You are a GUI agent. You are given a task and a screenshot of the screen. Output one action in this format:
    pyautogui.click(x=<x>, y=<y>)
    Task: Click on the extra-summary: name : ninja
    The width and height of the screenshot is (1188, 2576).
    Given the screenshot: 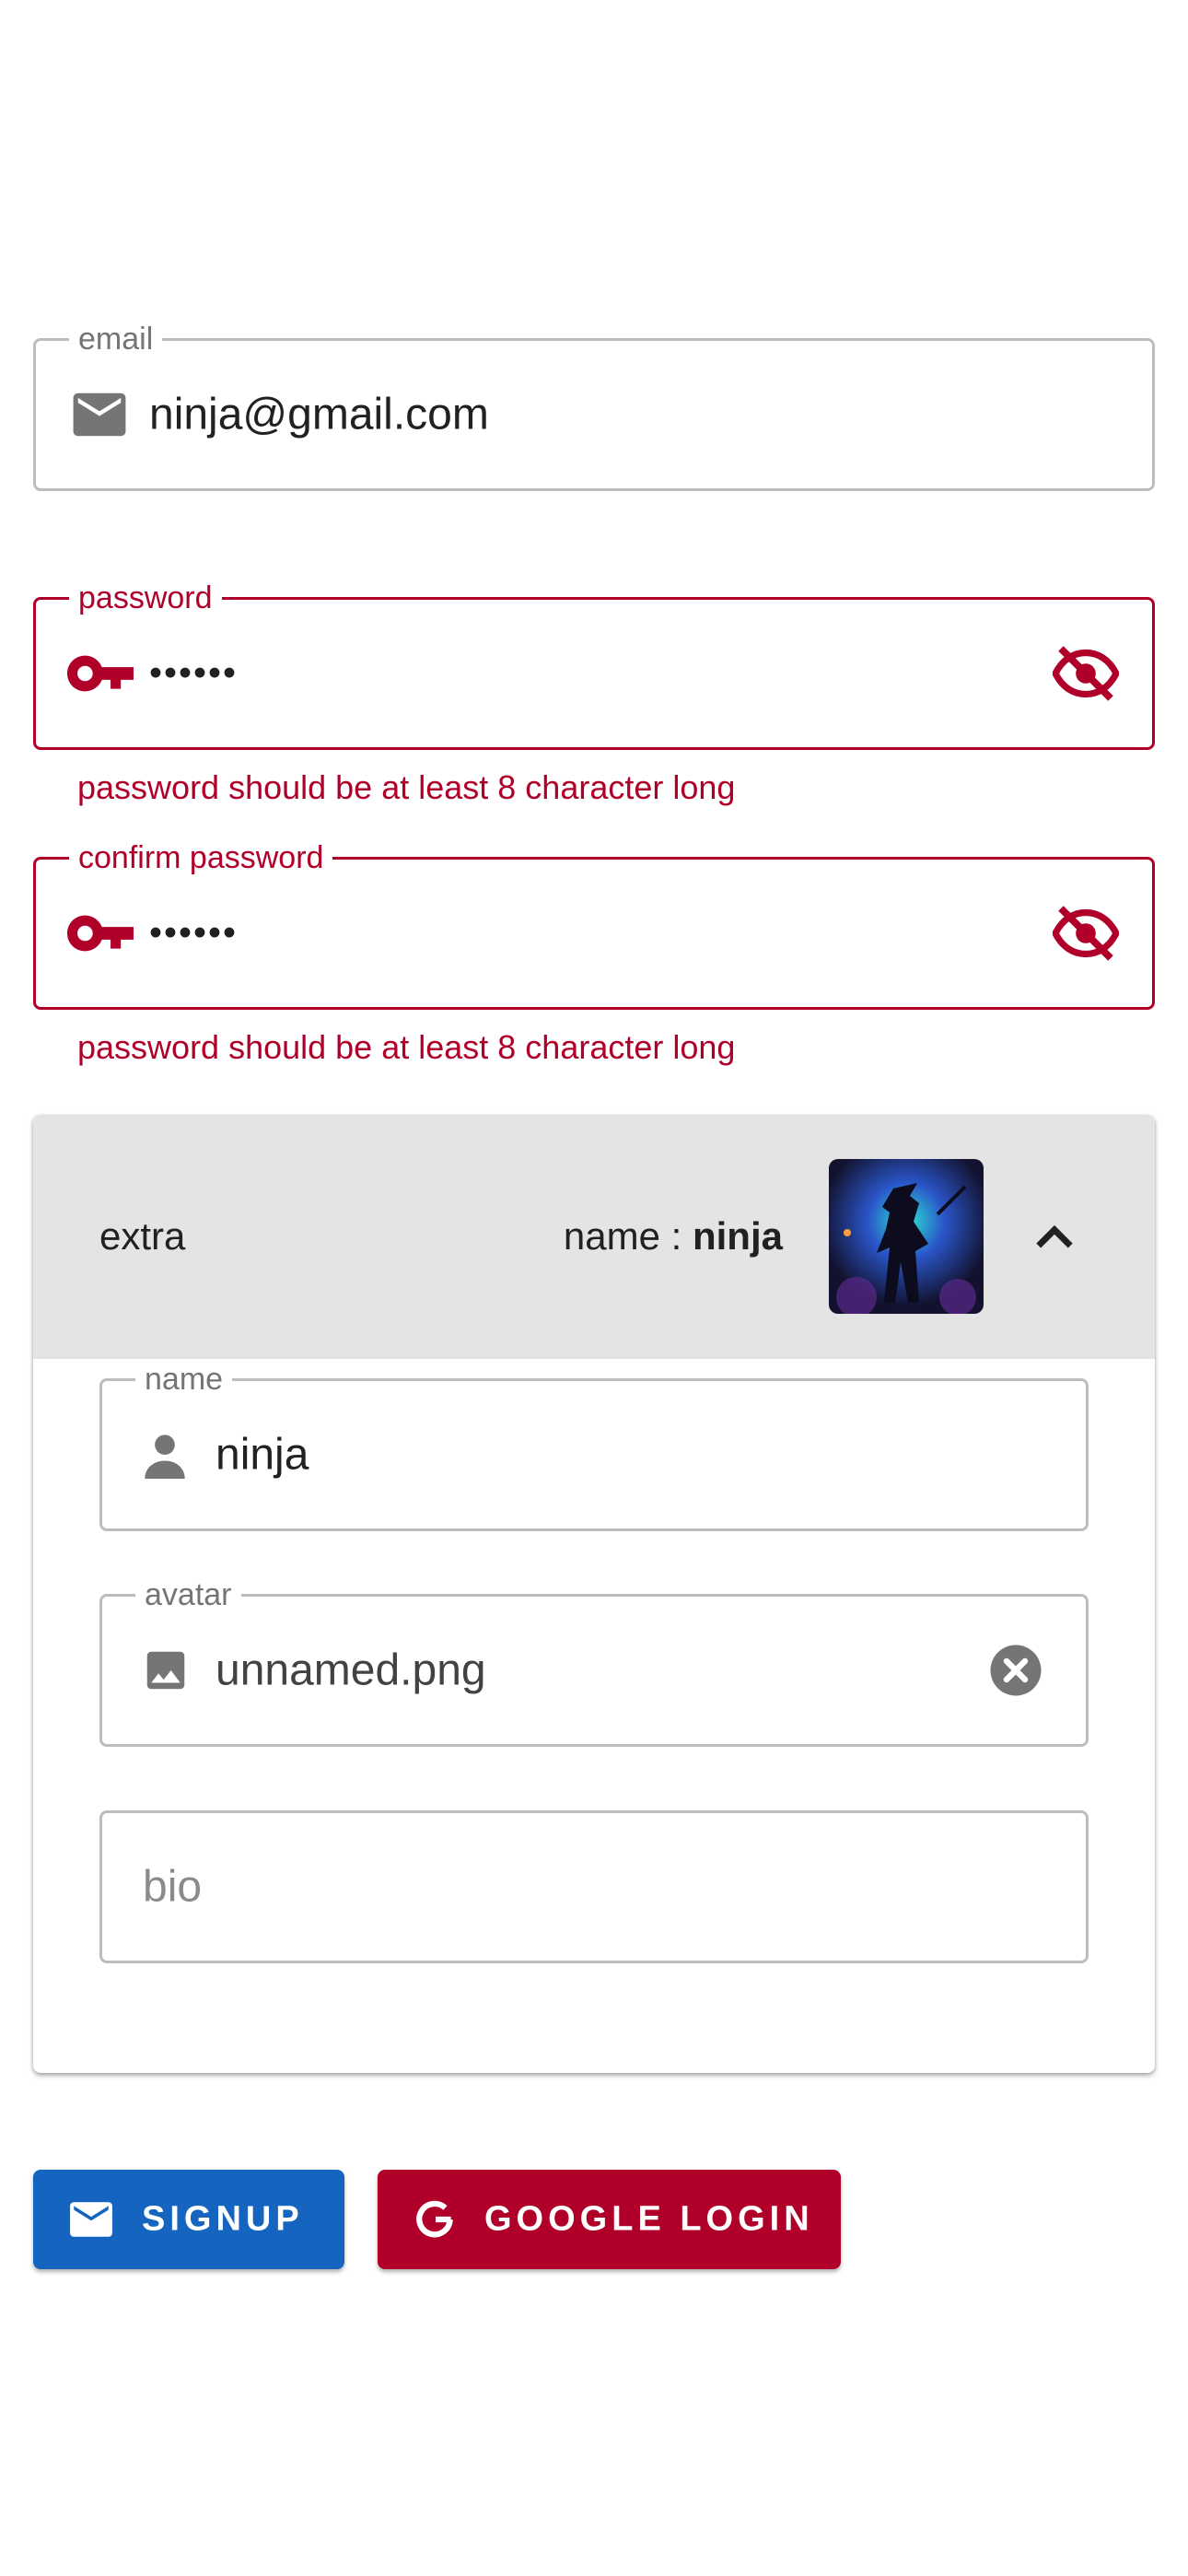 What is the action you would take?
    pyautogui.click(x=673, y=1236)
    